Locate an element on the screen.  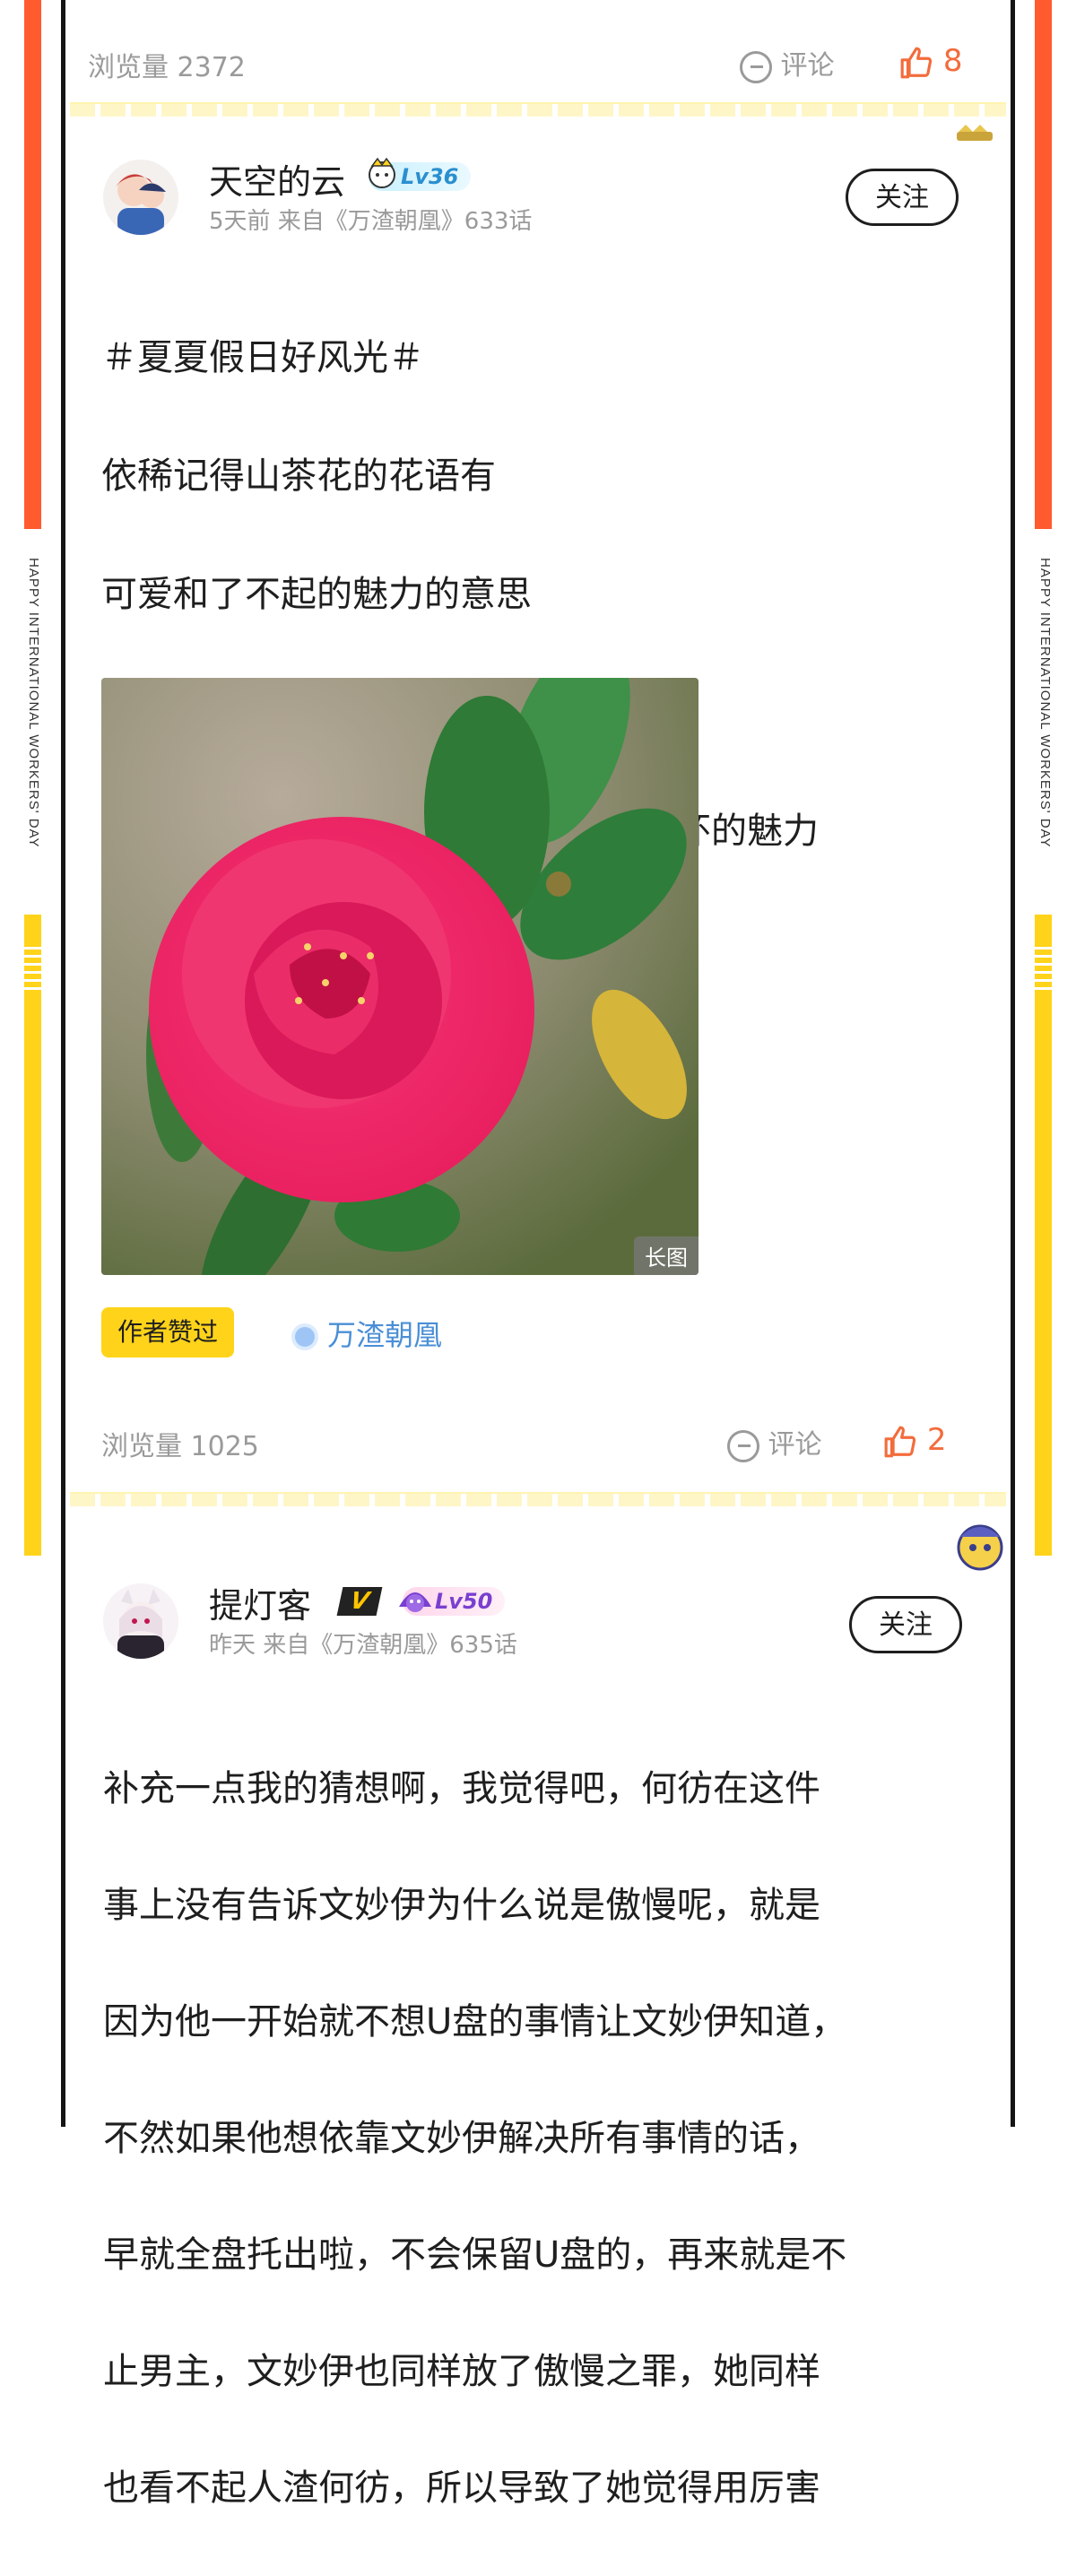
post2-line: 事上没有告诉文妙伊为什么说是傲慢呢，就是 is located at coordinates (461, 1905).